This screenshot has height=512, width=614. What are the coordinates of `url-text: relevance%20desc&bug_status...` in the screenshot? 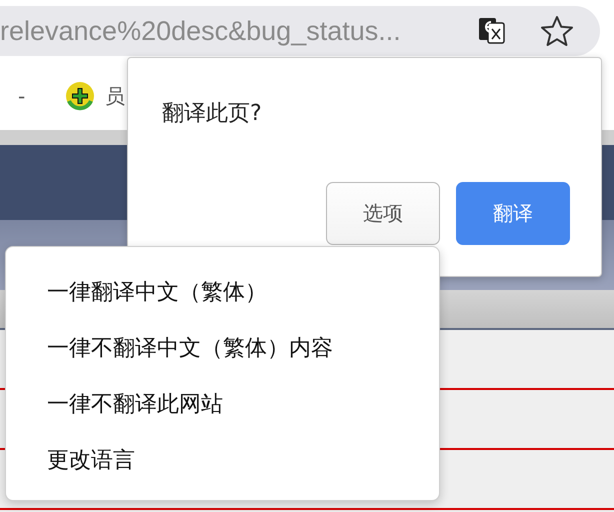 It's located at (201, 31).